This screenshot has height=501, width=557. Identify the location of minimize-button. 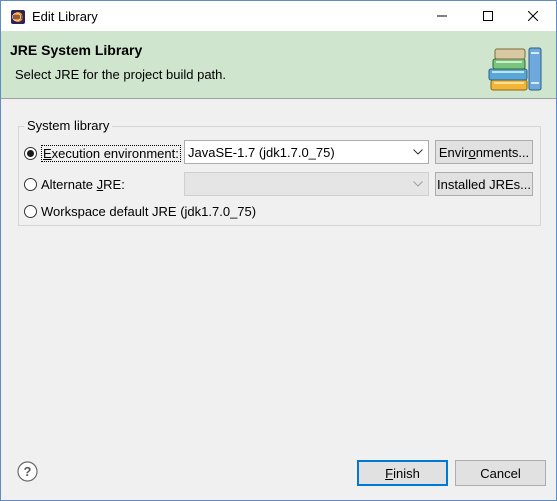
(442, 16).